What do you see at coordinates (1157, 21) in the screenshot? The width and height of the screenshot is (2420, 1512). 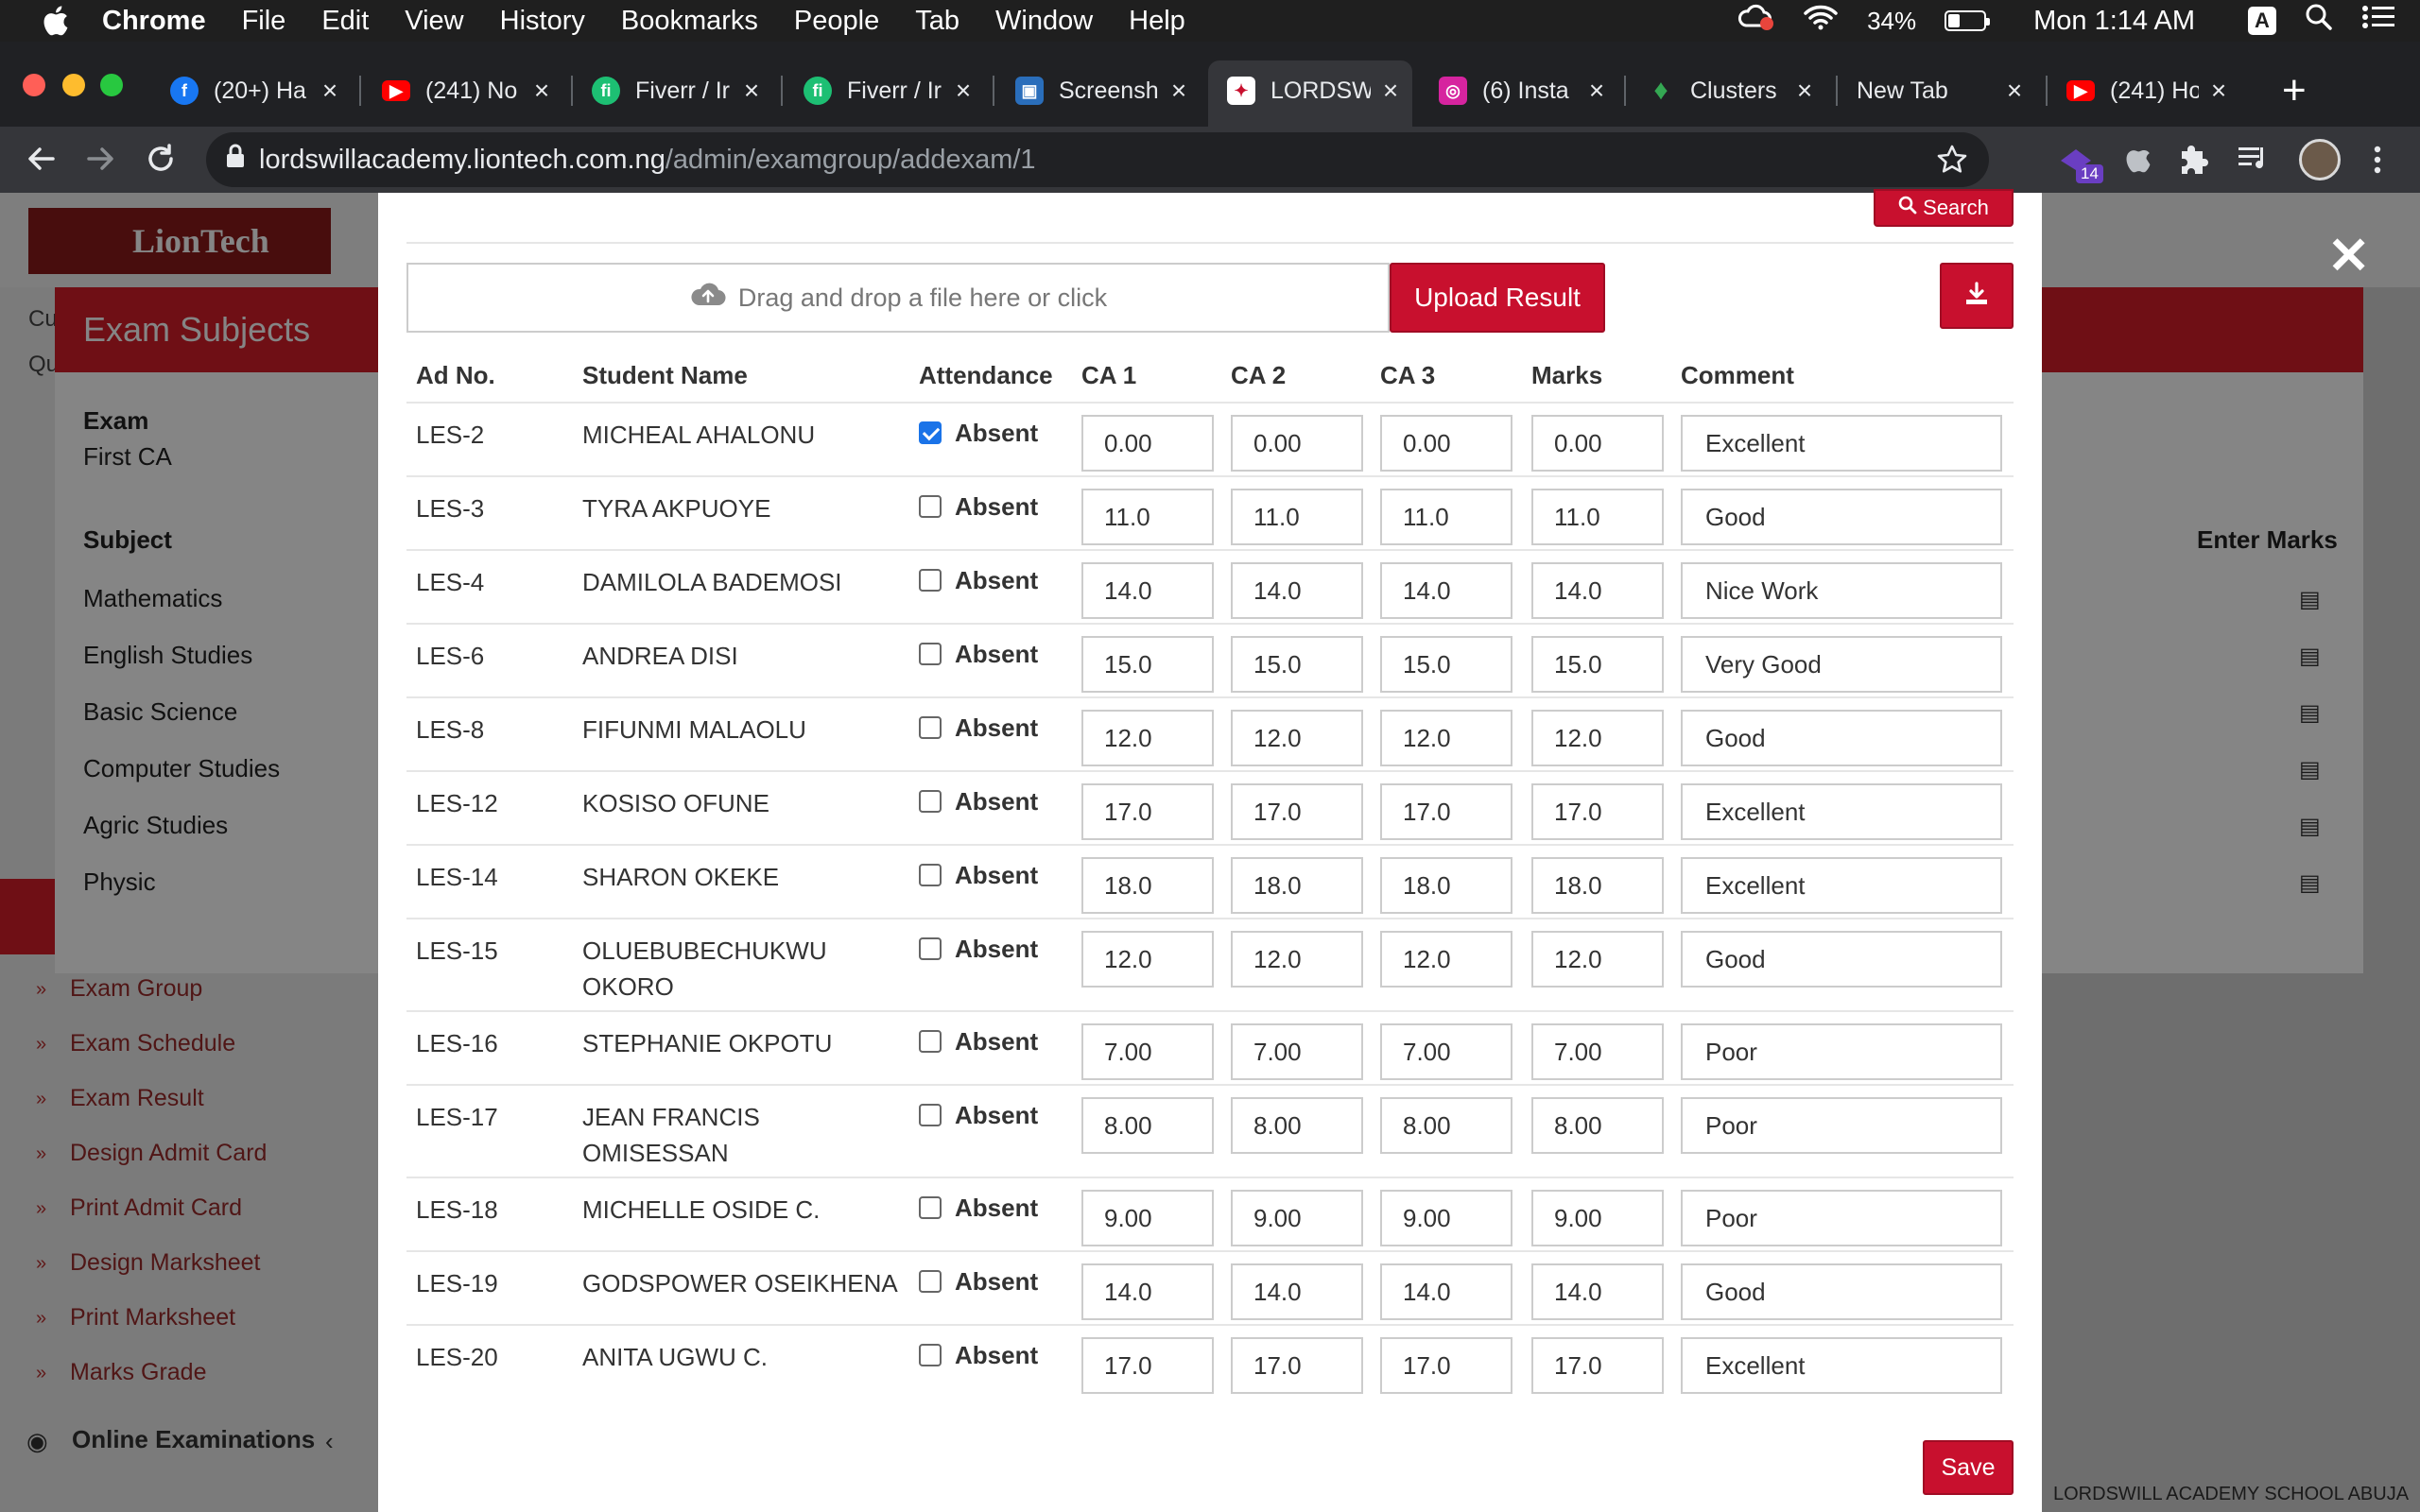 I see `menu-help: Help` at bounding box center [1157, 21].